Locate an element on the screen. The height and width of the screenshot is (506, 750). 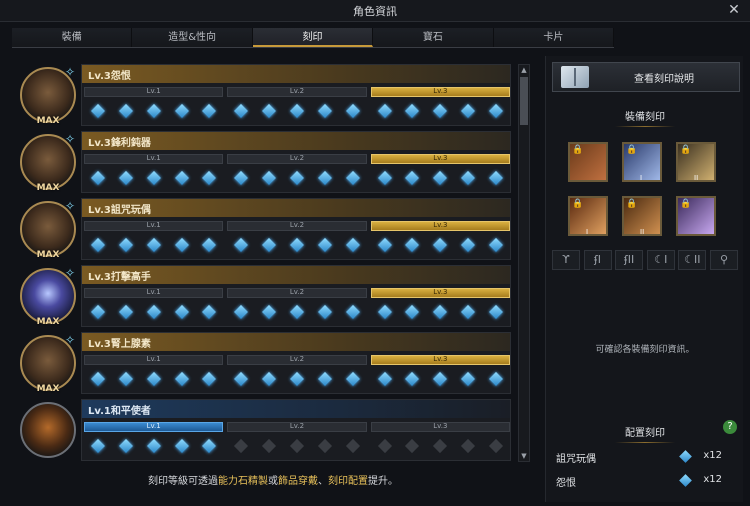
engraving-title-bar: Lv.3詛咒玩偶 is located at coordinates (296, 208).